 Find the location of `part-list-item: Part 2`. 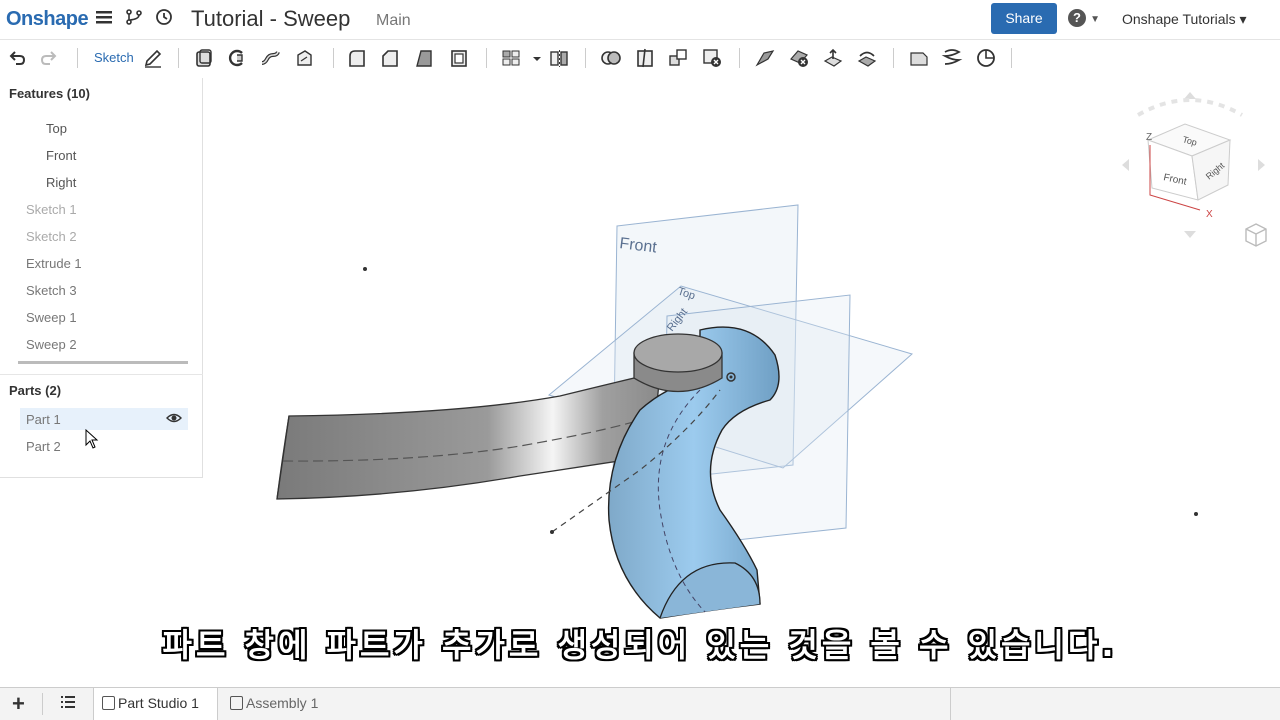

part-list-item: Part 2 is located at coordinates (104, 446).